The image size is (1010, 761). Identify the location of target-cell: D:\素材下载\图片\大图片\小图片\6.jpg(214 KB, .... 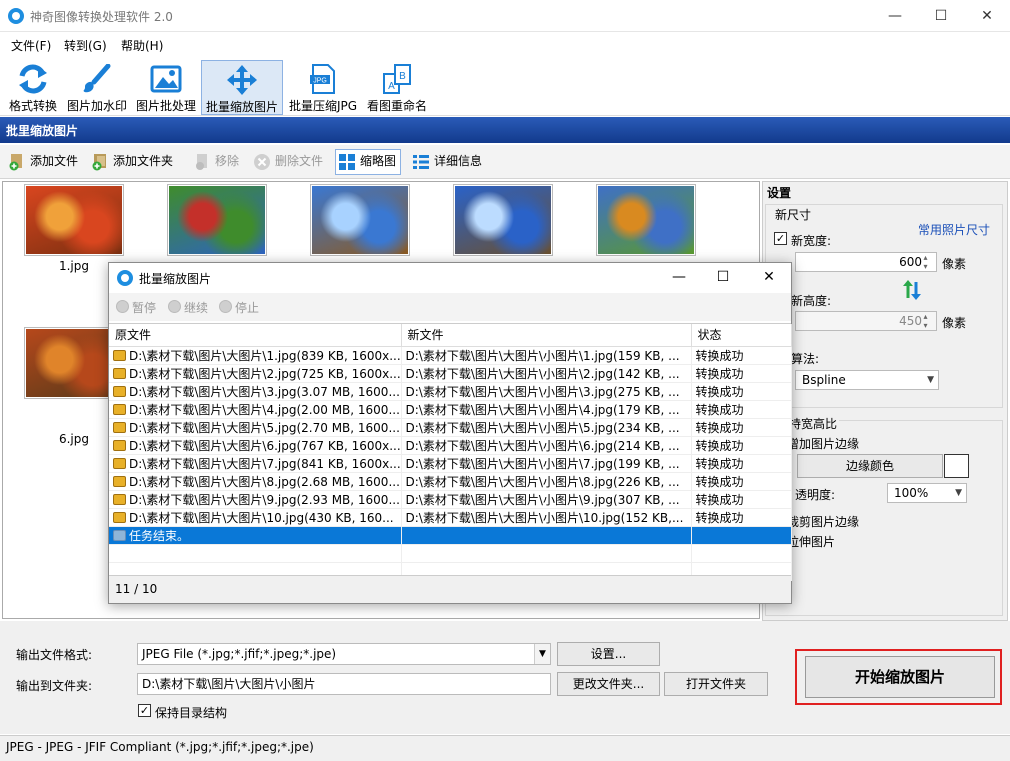
(546, 445).